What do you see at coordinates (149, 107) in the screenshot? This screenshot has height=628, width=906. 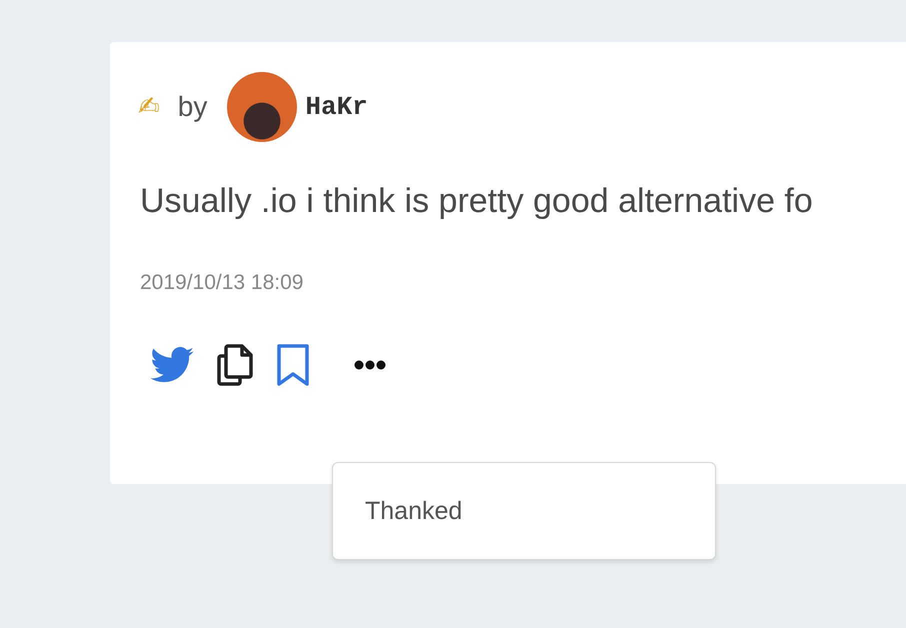 I see `writing-hand-emoji: ✍` at bounding box center [149, 107].